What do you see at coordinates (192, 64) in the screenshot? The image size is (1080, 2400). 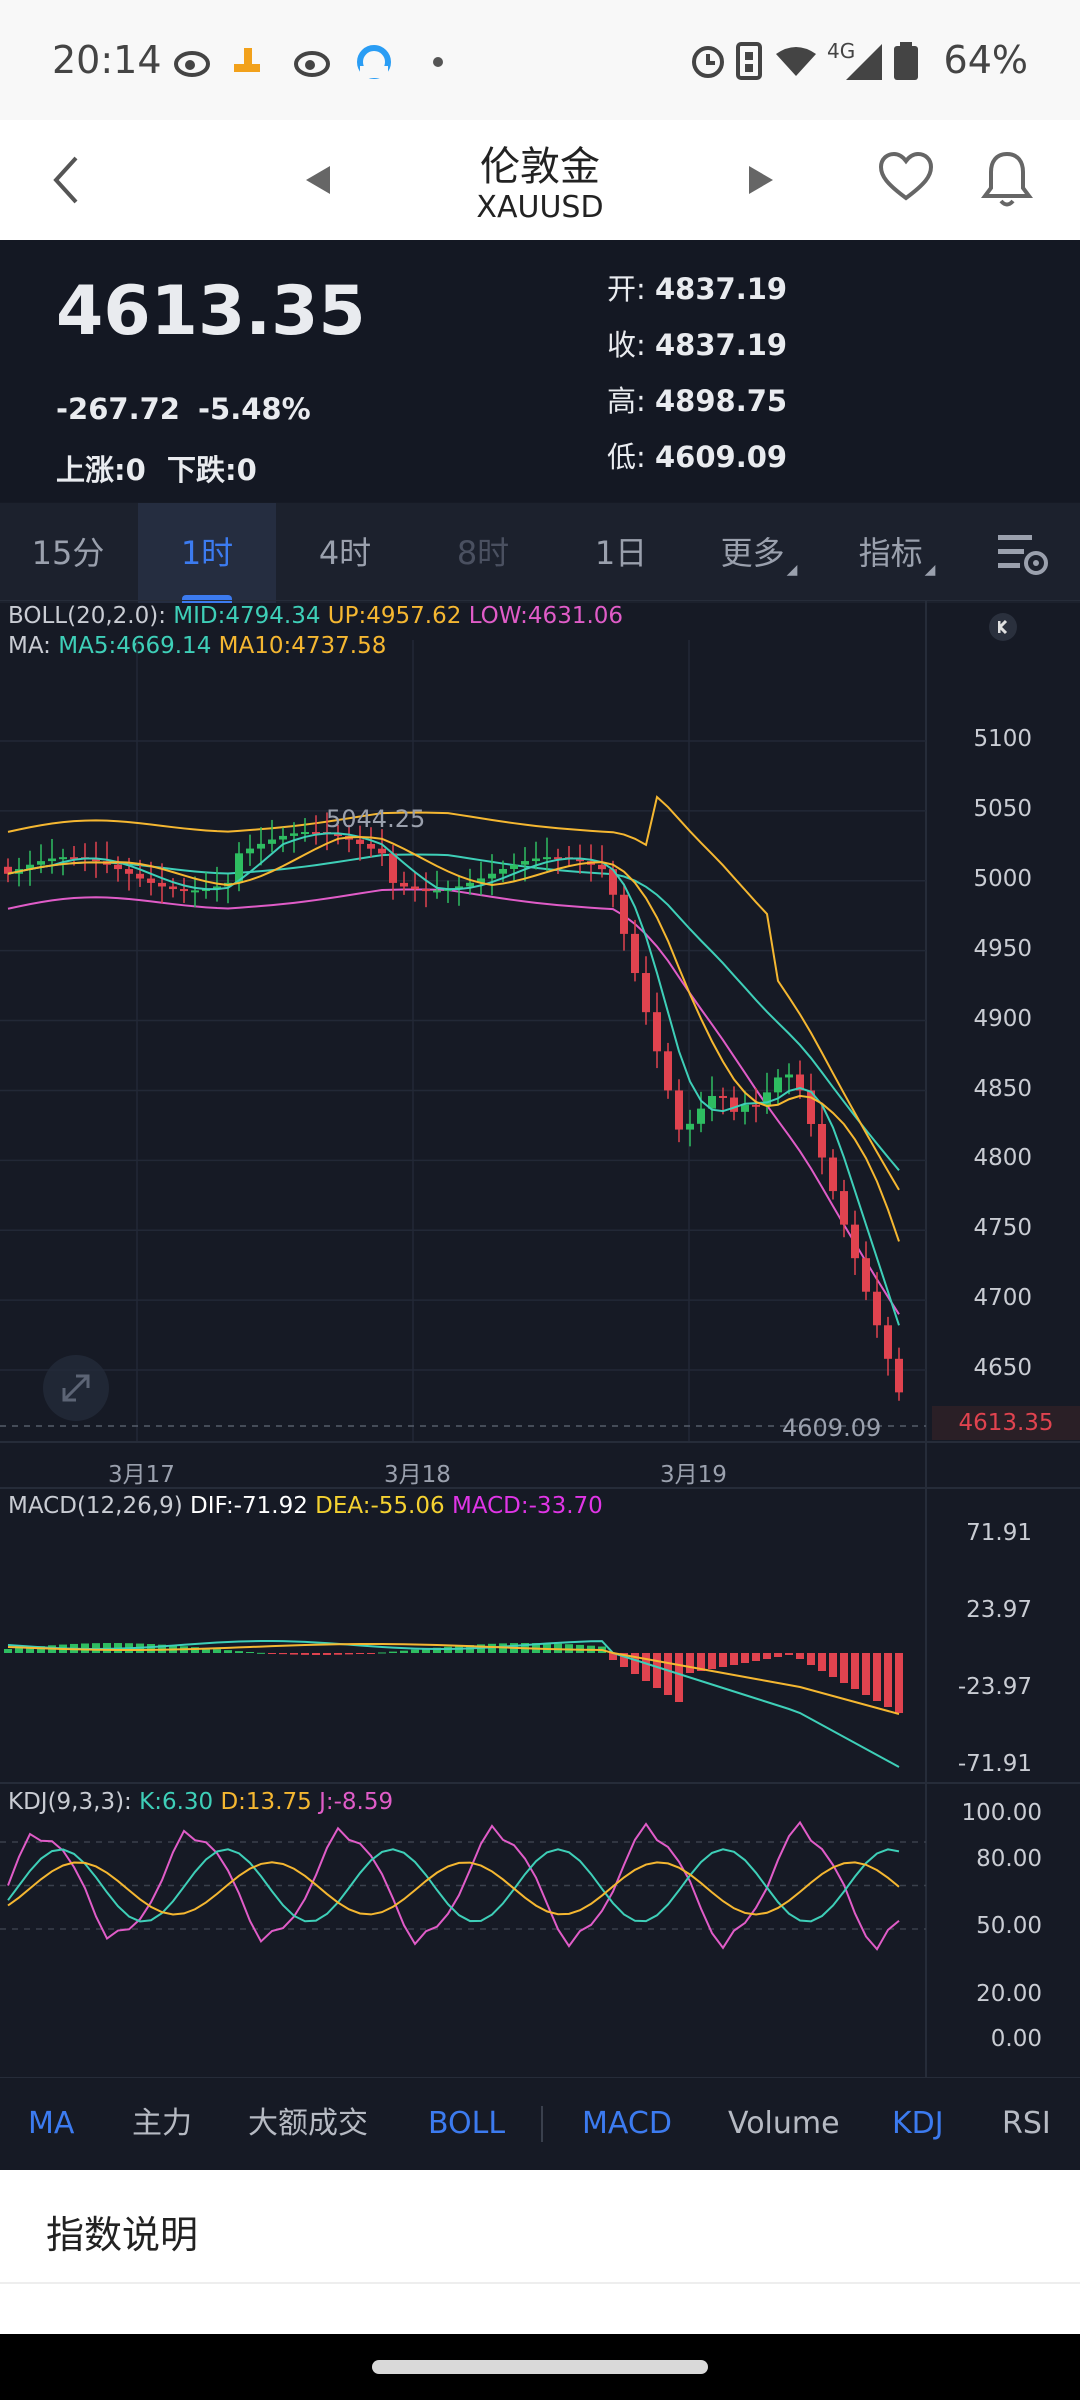 I see `weibo-icon` at bounding box center [192, 64].